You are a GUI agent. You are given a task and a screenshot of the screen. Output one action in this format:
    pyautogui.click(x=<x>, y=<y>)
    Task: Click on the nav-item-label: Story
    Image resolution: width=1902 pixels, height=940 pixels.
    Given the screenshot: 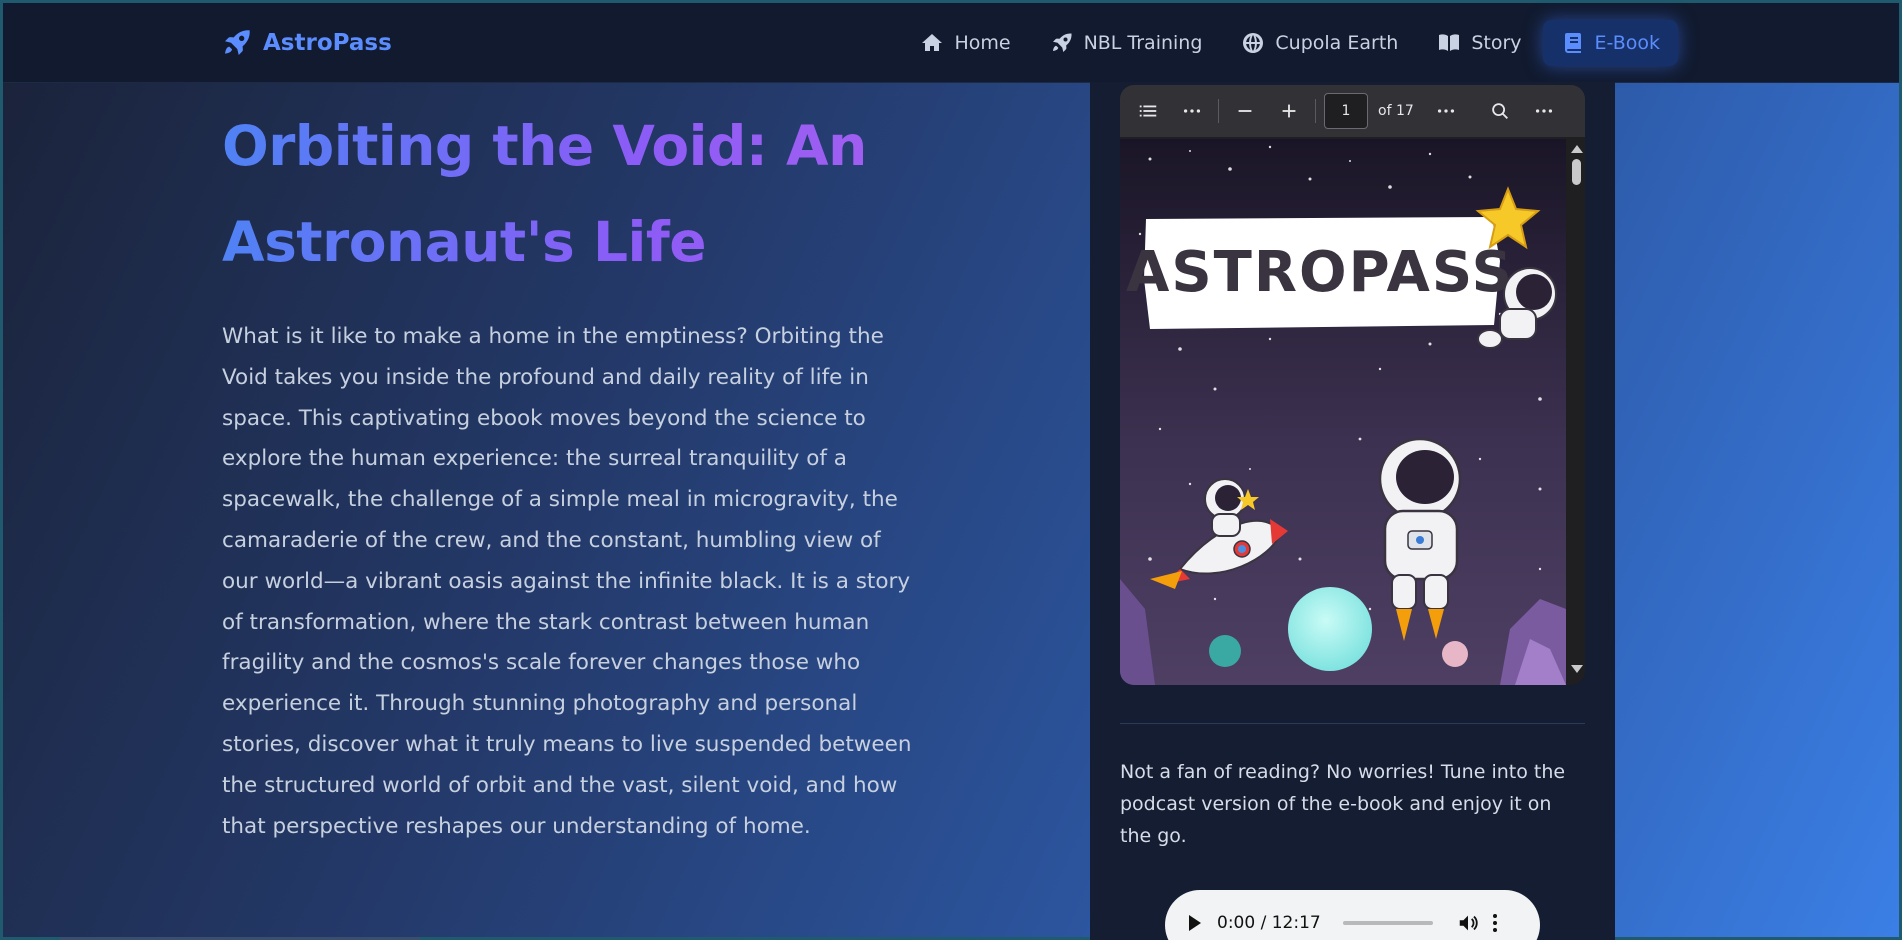 What is the action you would take?
    pyautogui.click(x=1496, y=42)
    